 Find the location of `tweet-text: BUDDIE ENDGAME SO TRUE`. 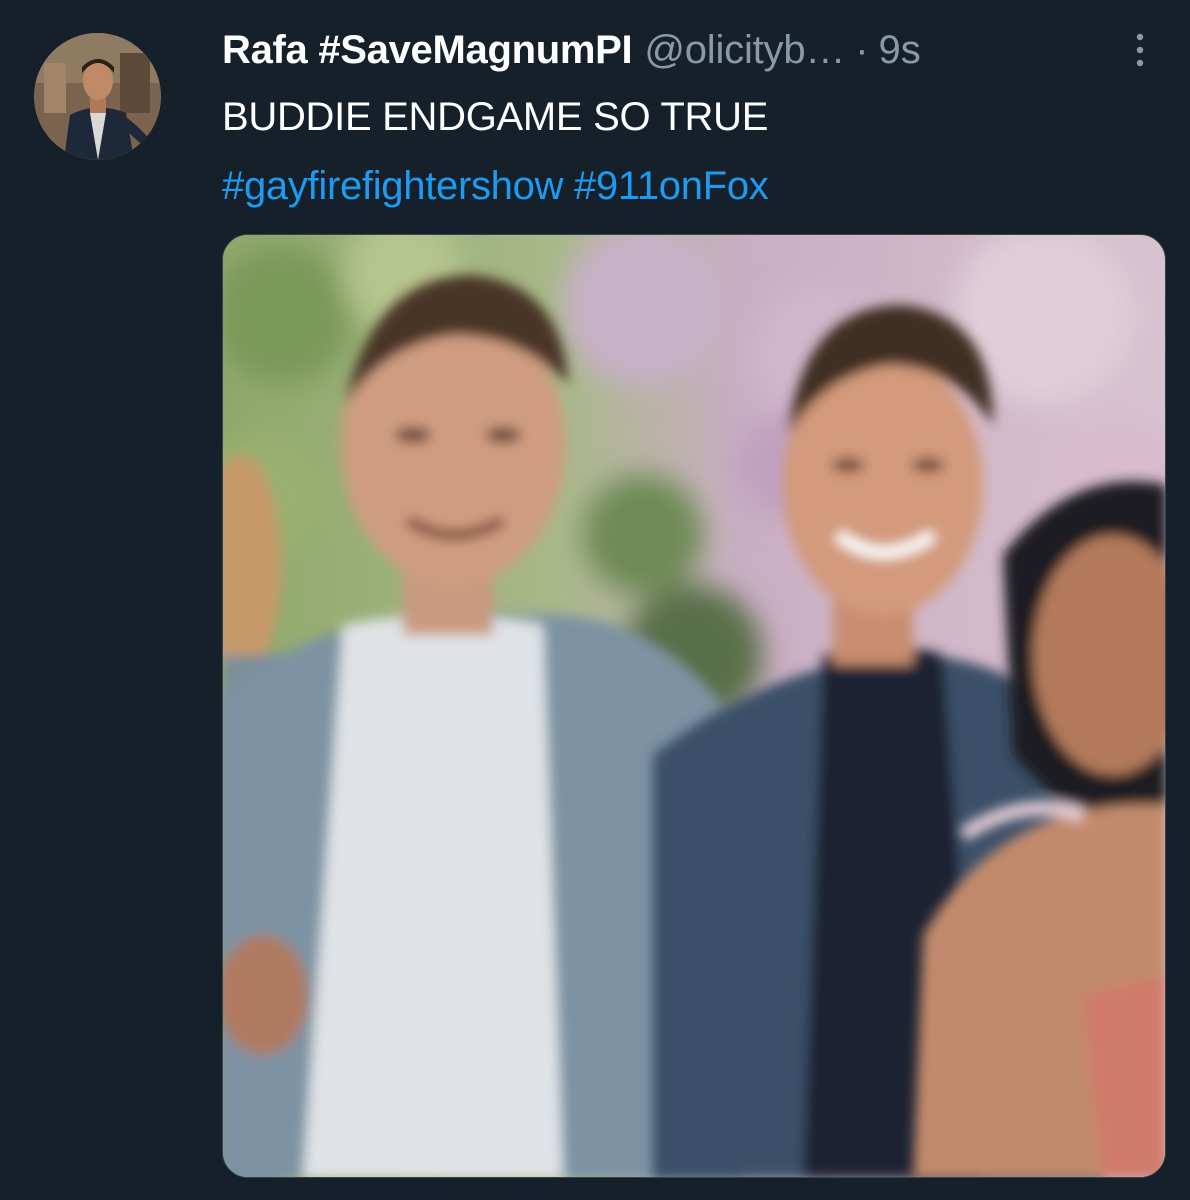

tweet-text: BUDDIE ENDGAME SO TRUE is located at coordinates (495, 117).